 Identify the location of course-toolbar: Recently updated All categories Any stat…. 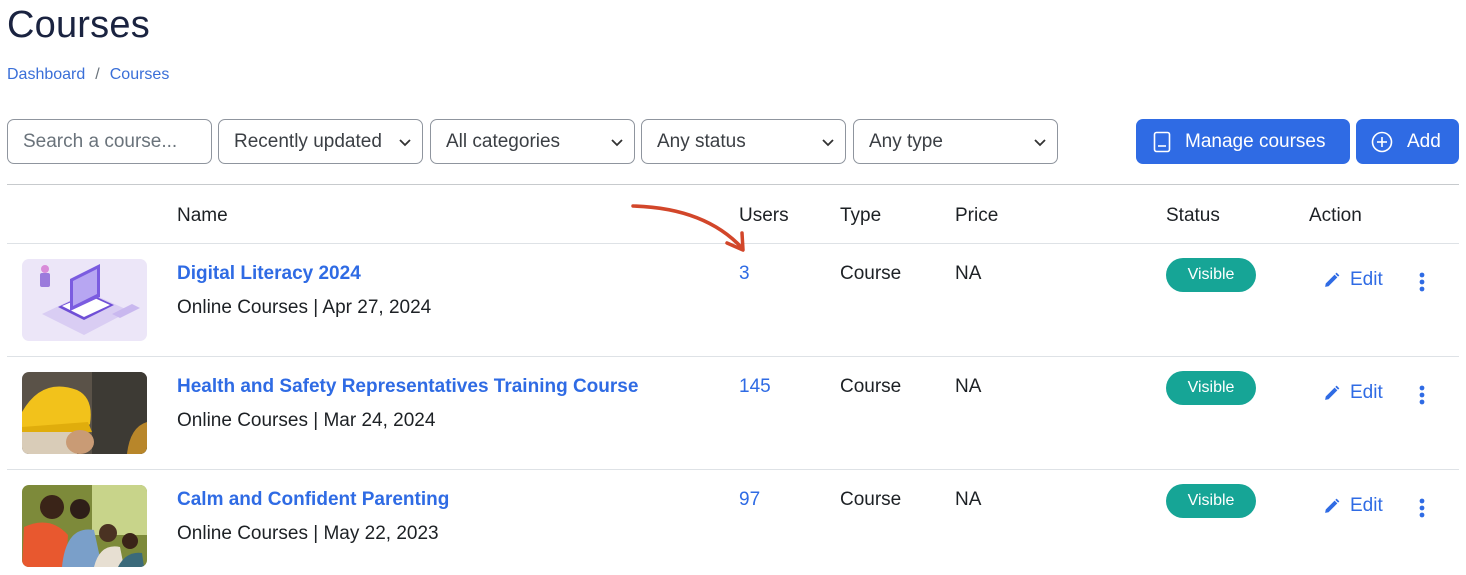
(733, 141).